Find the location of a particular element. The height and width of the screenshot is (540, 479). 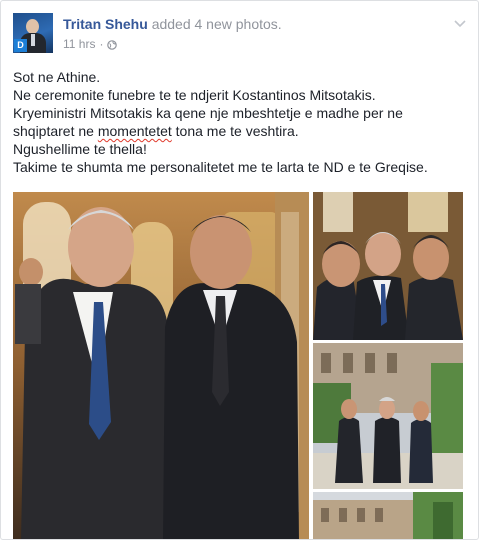

post-meta: 11 hrs · is located at coordinates (90, 44).